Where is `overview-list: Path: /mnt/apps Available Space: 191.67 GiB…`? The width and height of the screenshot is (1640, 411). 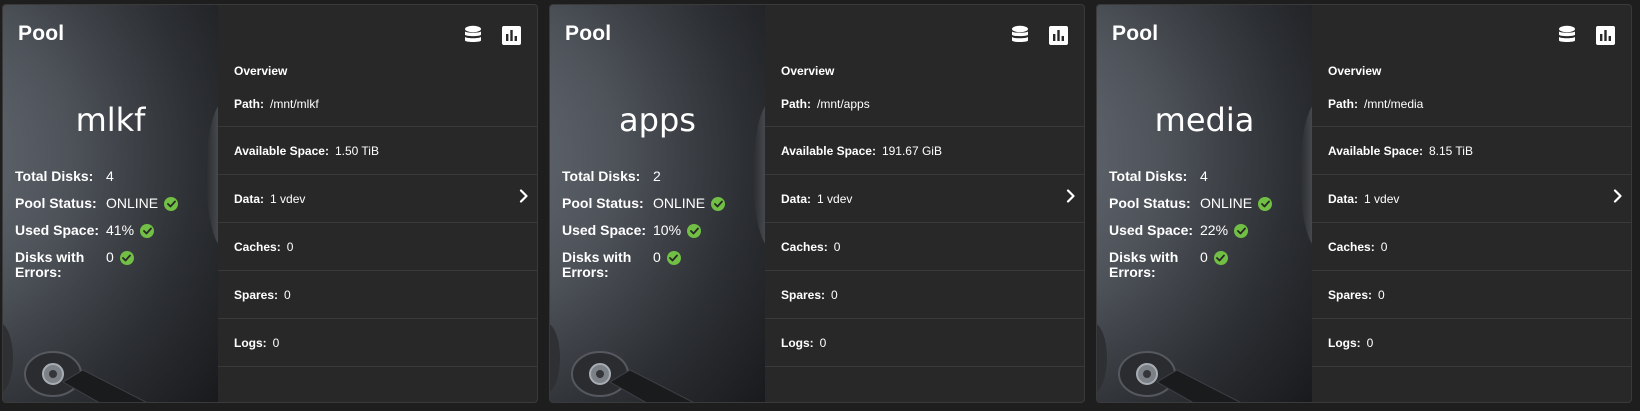 overview-list: Path: /mnt/apps Available Space: 191.67 GiB… is located at coordinates (924, 224).